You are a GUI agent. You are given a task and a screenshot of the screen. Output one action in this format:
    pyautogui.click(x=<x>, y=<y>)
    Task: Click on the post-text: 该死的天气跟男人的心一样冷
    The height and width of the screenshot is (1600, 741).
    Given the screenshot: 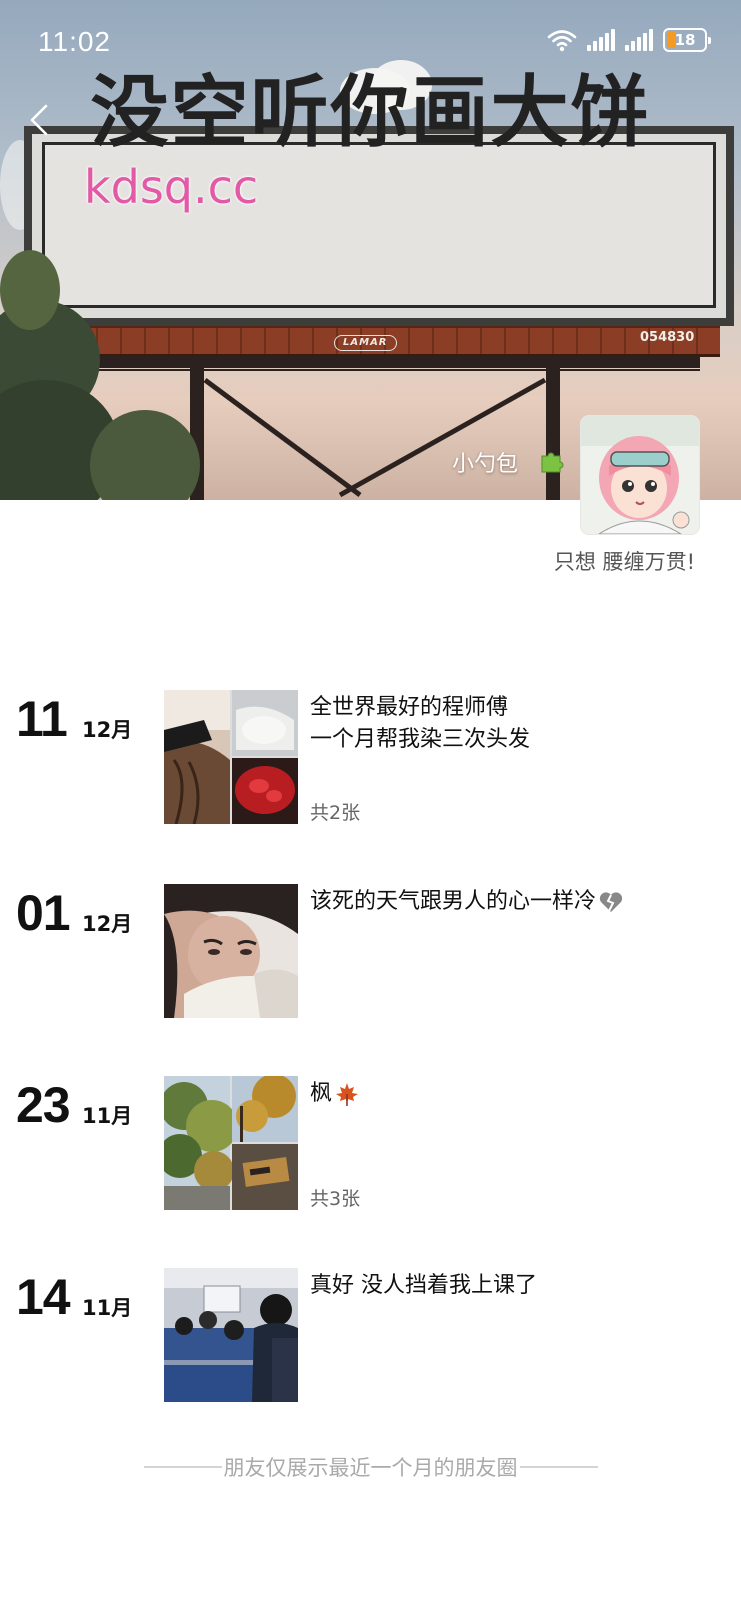 What is the action you would take?
    pyautogui.click(x=510, y=902)
    